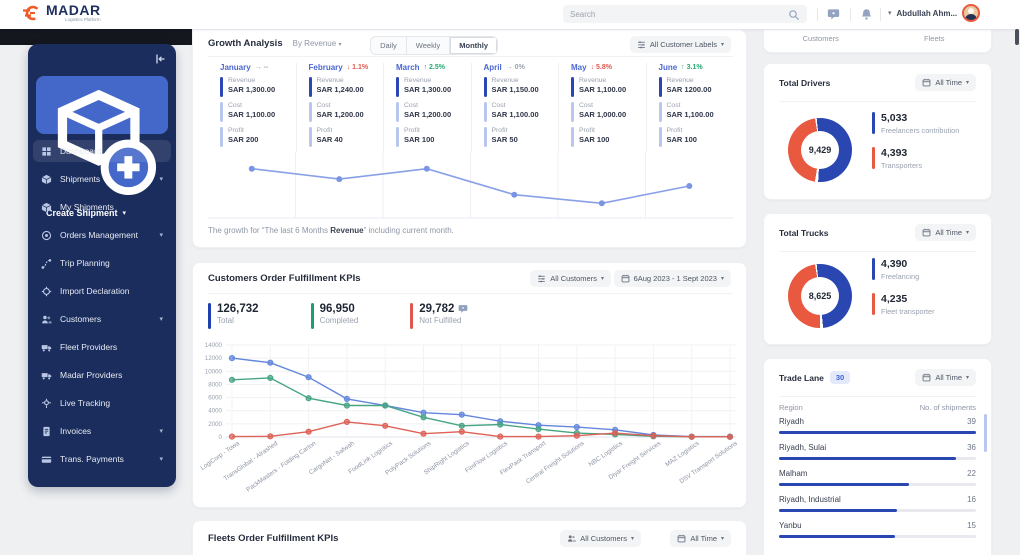 This screenshot has height=555, width=1020. What do you see at coordinates (102, 403) in the screenshot?
I see `sidebar-item-live-tracking: Live Tracking` at bounding box center [102, 403].